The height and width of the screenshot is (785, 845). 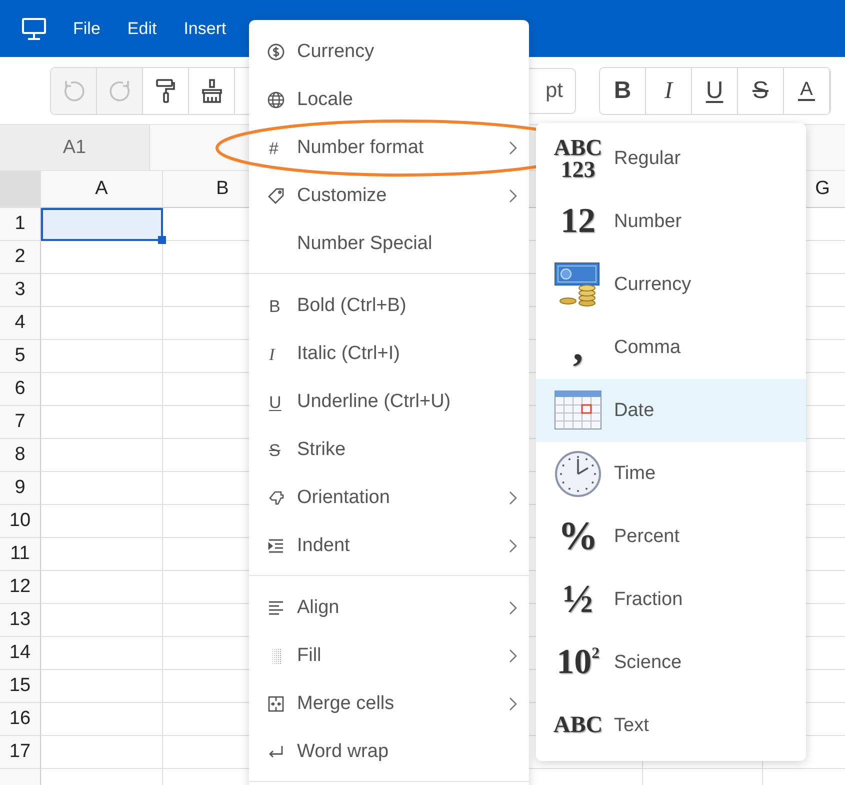 I want to click on row-header: 10, so click(x=20, y=521).